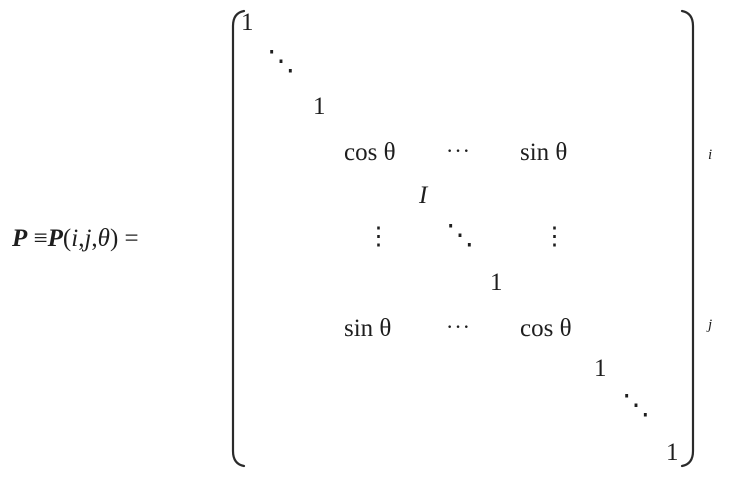  I want to click on matrix-vdots-left: ⋮, so click(378, 236).